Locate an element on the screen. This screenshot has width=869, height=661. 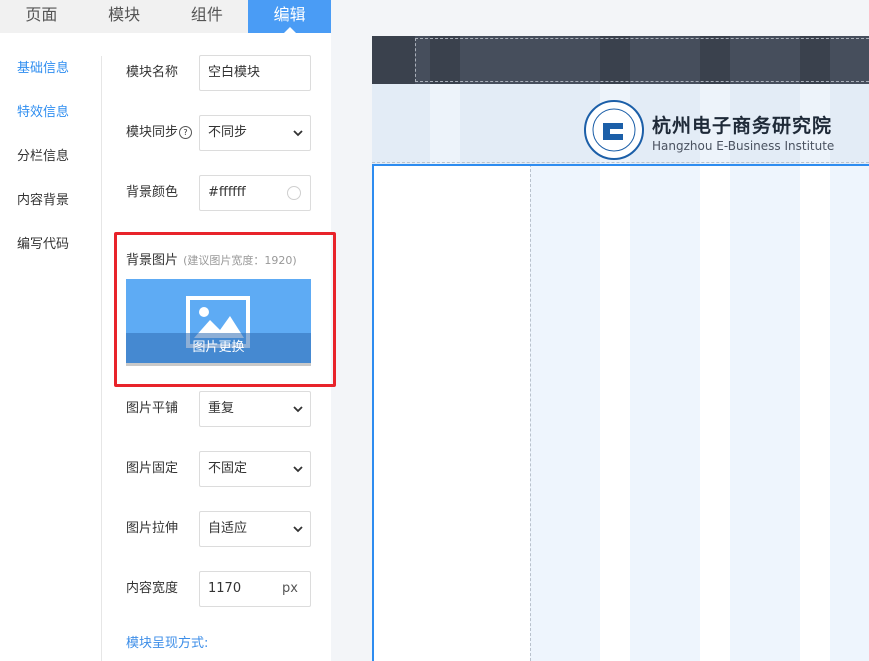
preview-nav-strip is located at coordinates (620, 60).